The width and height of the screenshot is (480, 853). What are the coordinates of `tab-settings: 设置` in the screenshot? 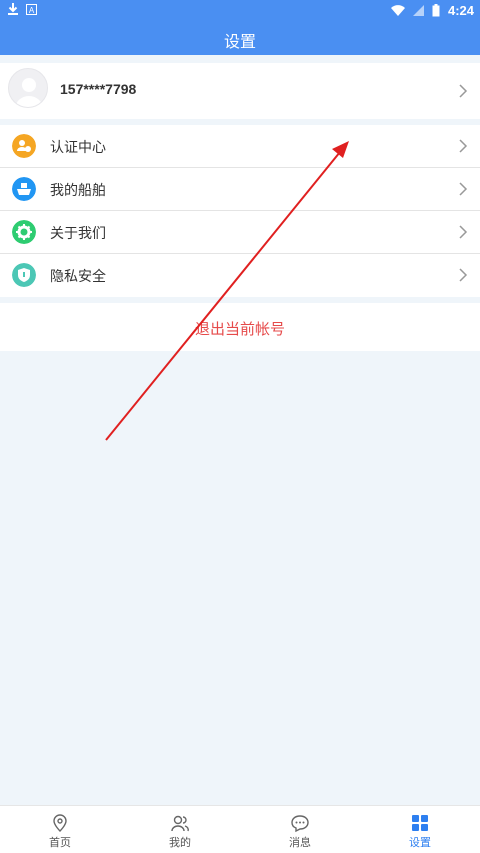 It's located at (420, 829).